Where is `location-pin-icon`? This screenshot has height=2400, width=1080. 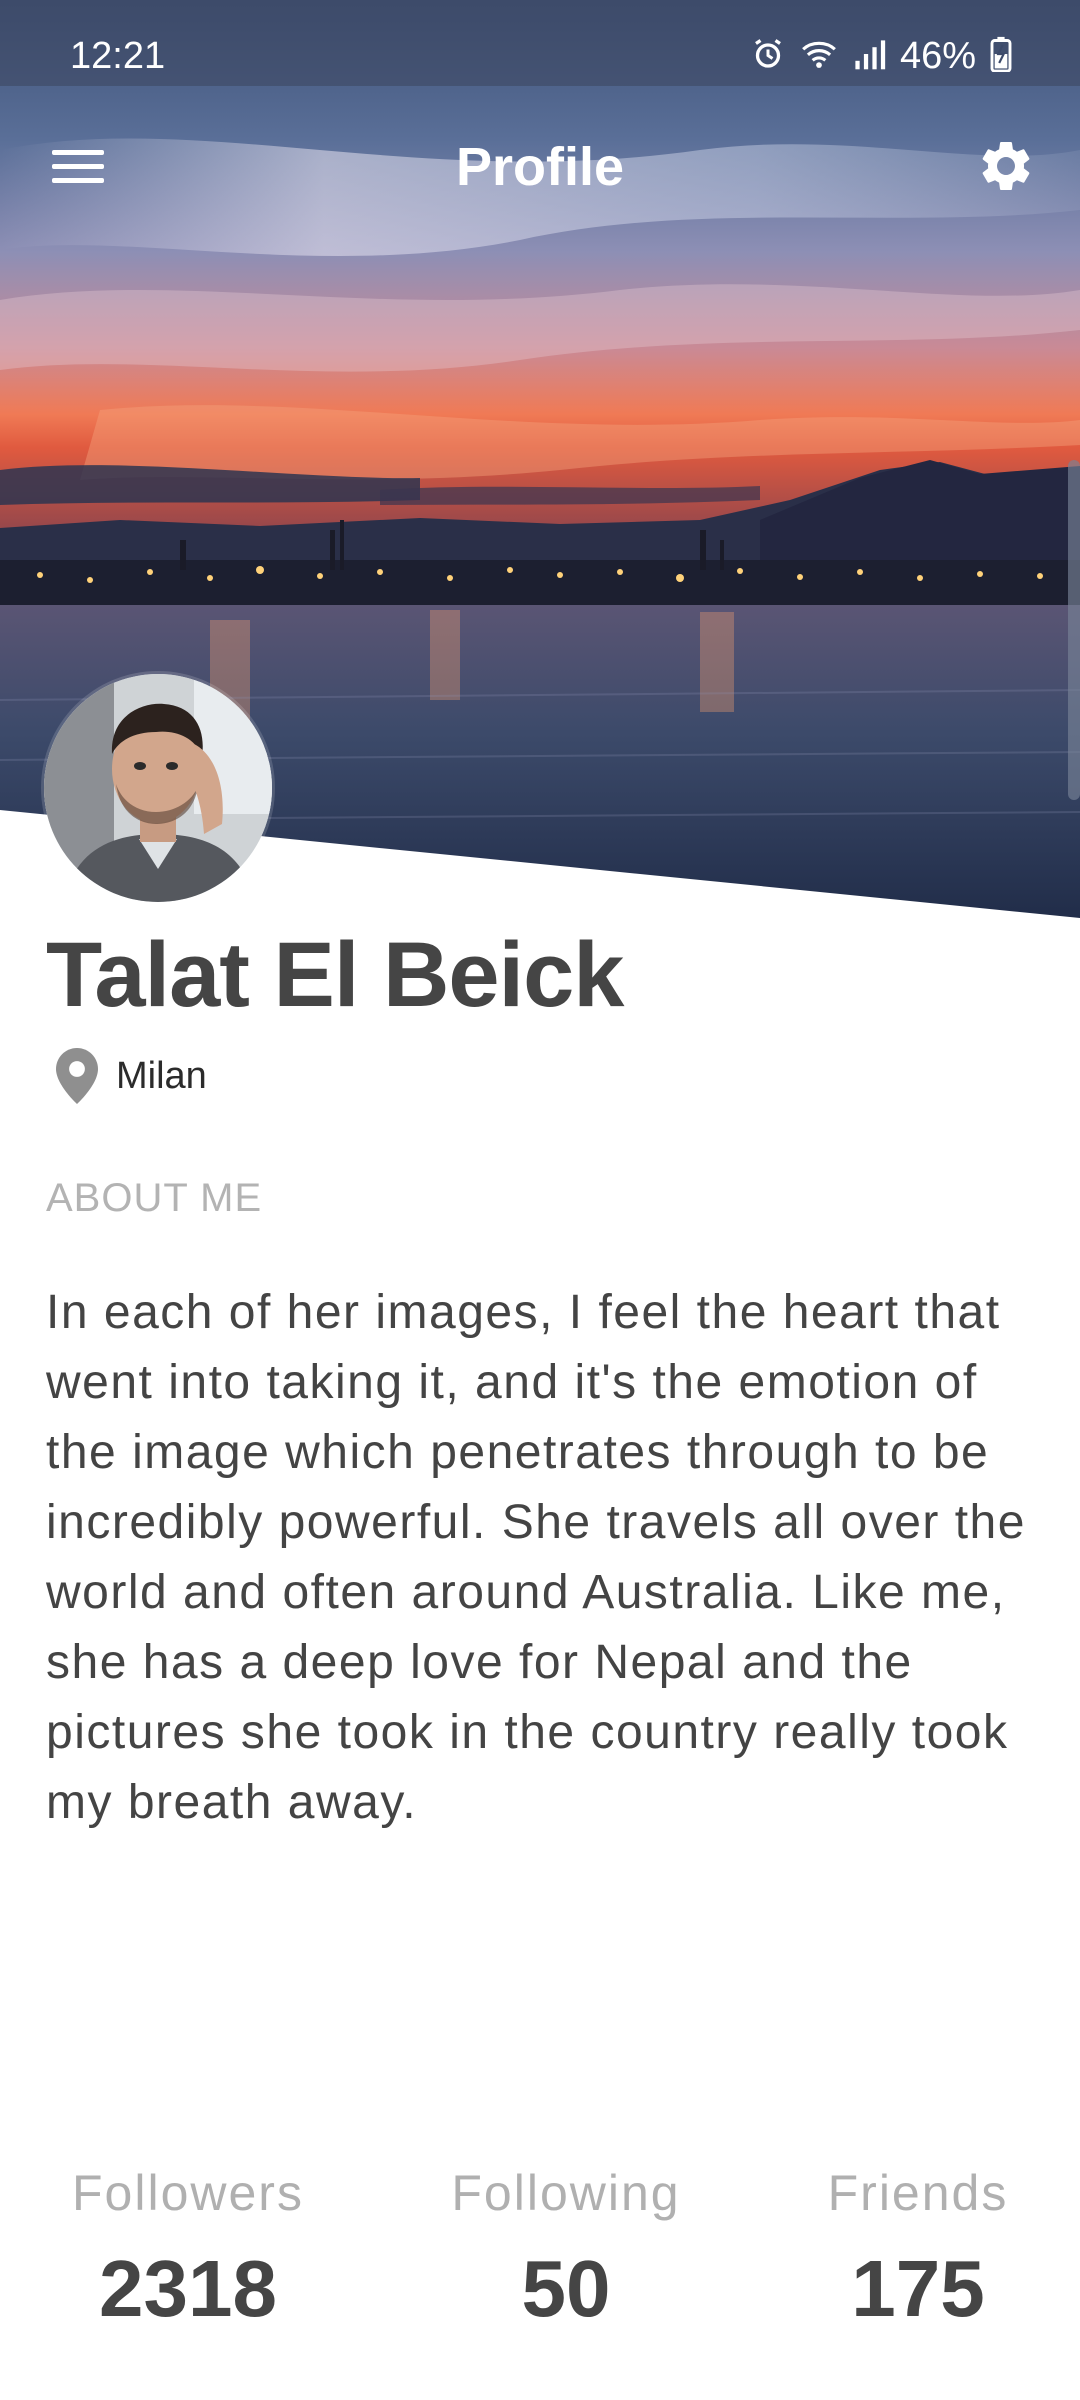
location-pin-icon is located at coordinates (77, 1076).